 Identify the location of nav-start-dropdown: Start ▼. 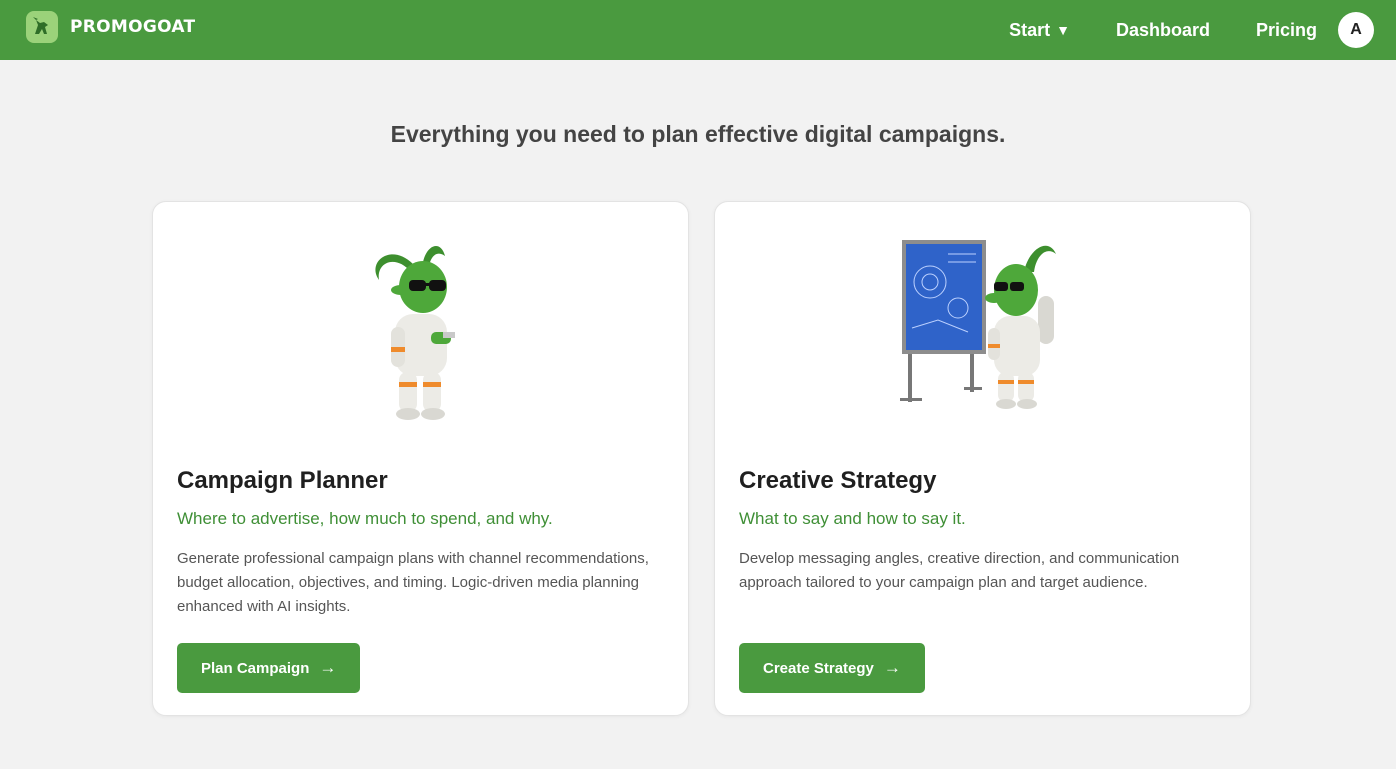
(1039, 30).